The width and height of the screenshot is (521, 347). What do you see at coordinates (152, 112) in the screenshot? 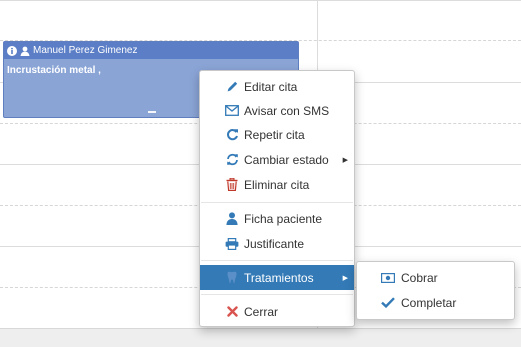
I see `resize-handle` at bounding box center [152, 112].